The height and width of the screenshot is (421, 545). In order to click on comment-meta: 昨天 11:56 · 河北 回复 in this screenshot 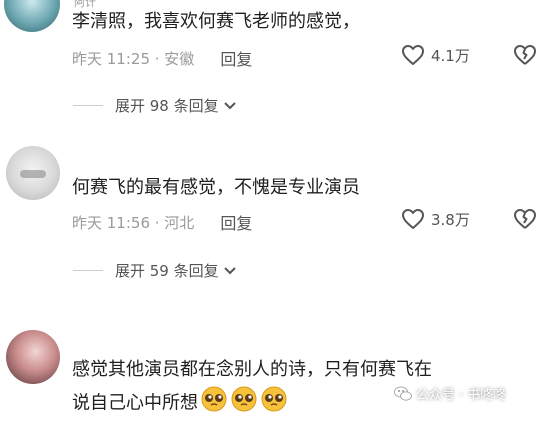, I will do `click(162, 222)`.